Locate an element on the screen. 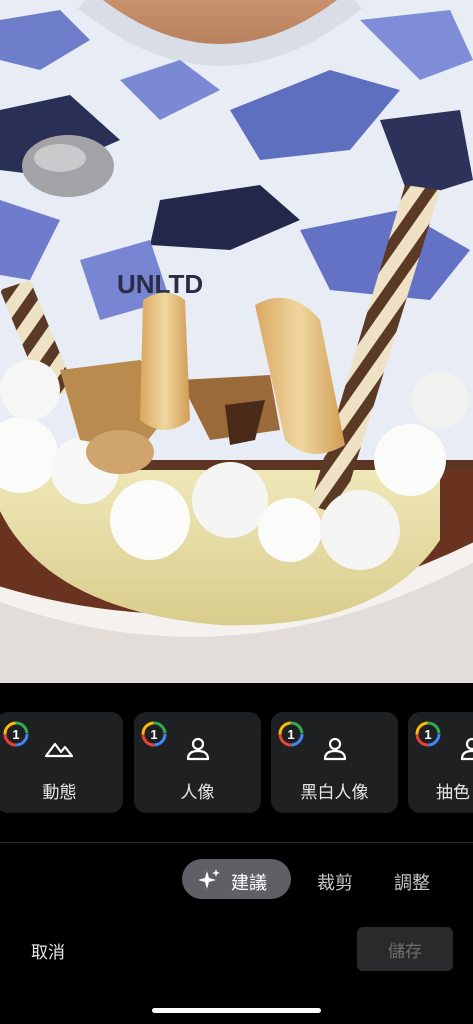 This screenshot has height=1024, width=473. home-indicator is located at coordinates (236, 1010).